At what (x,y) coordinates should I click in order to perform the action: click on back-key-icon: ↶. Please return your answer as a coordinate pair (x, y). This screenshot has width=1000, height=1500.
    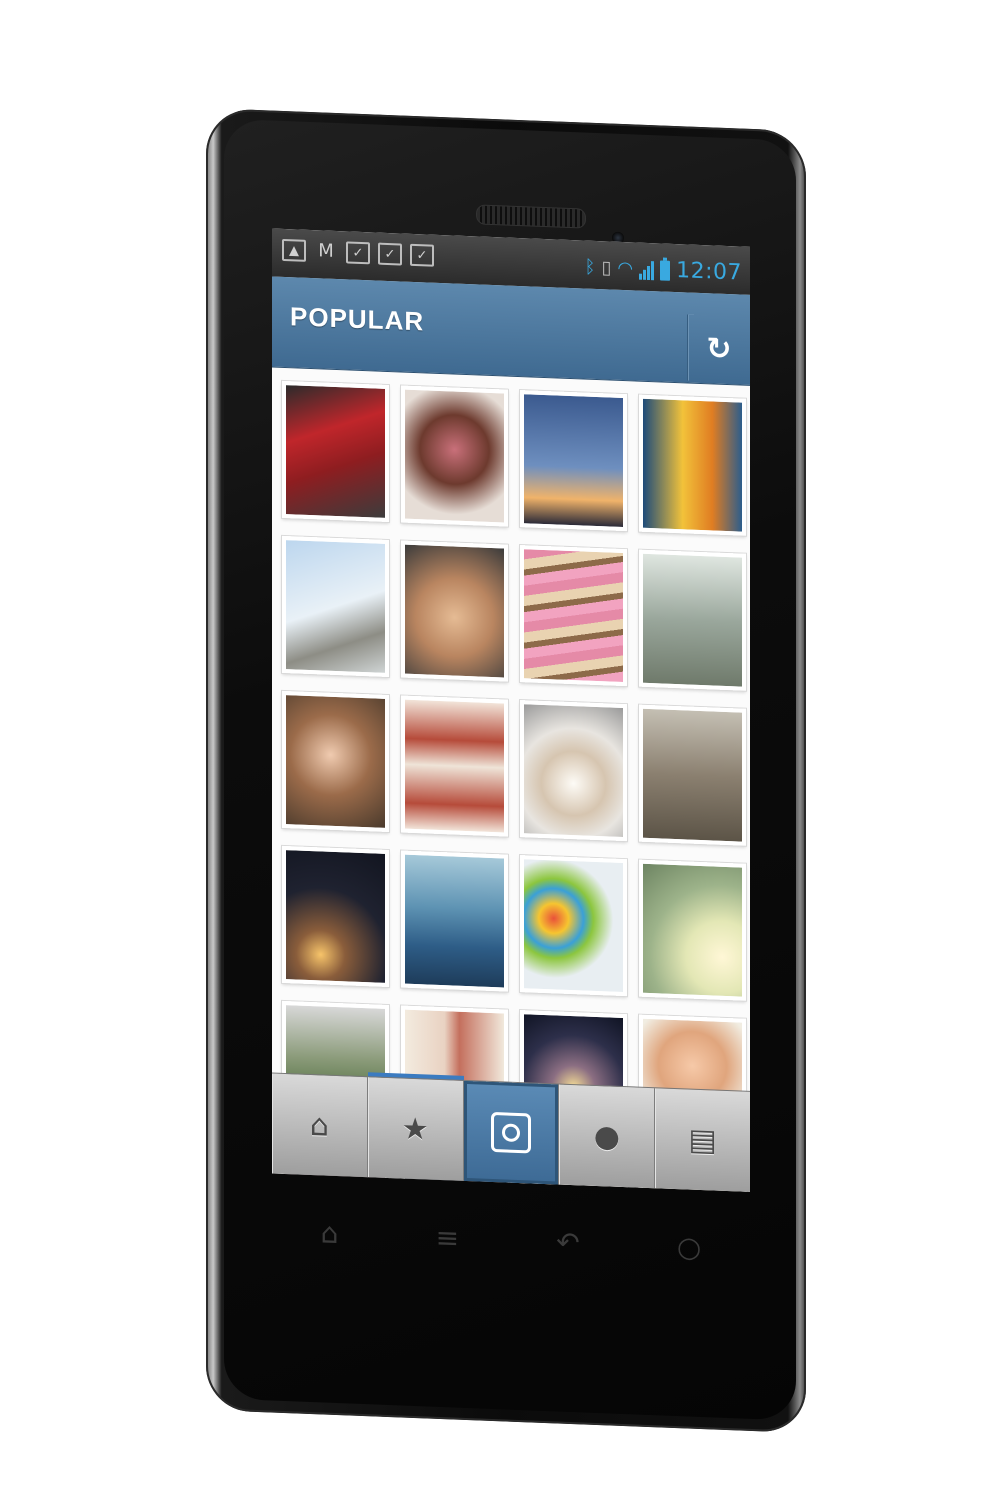
    Looking at the image, I should click on (567, 1242).